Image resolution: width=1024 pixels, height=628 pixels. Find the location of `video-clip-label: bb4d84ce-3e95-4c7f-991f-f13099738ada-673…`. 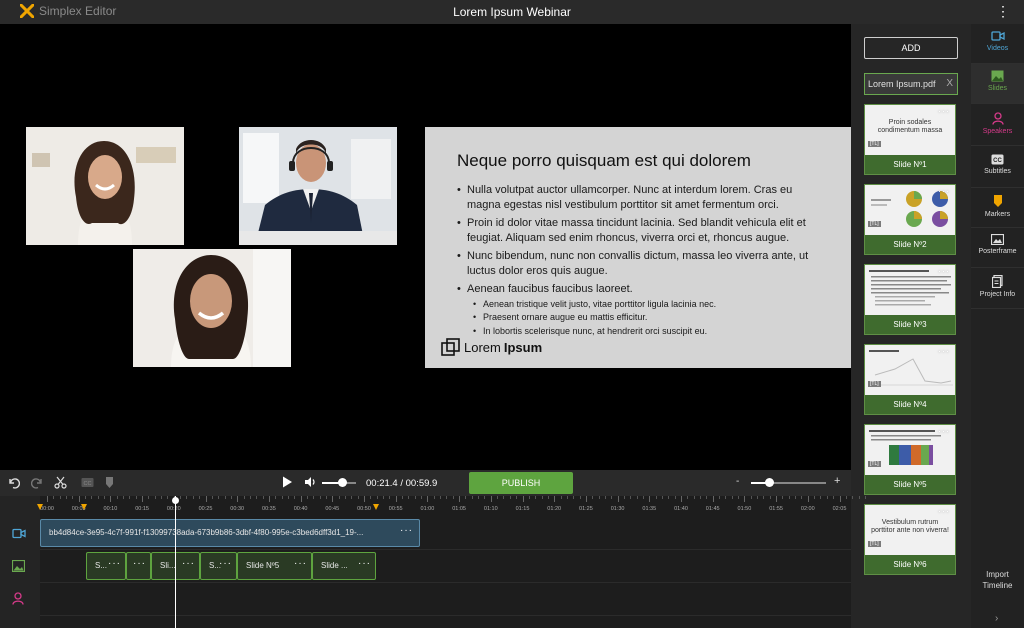

video-clip-label: bb4d84ce-3e95-4c7f-991f-f13099738ada-673… is located at coordinates (206, 532).